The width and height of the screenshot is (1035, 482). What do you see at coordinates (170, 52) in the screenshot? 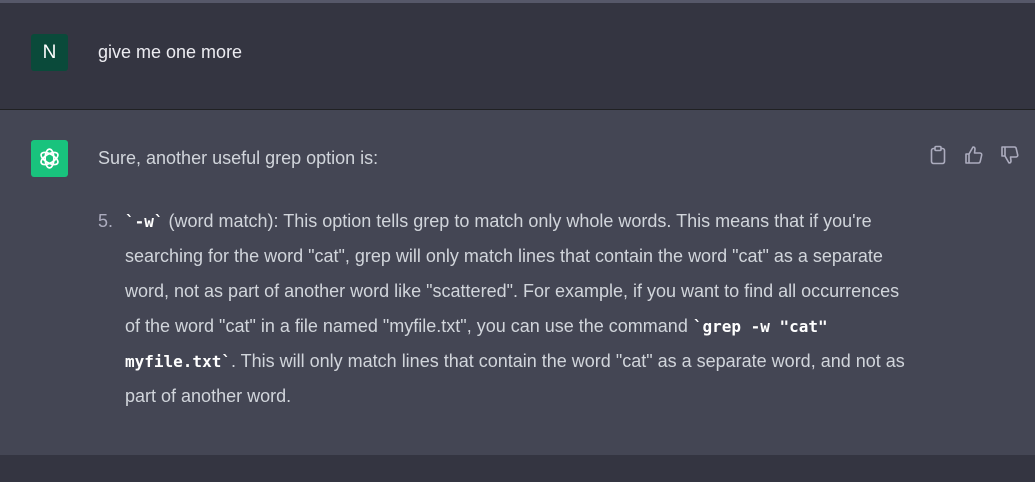
I see `user-message-text: give me one more` at bounding box center [170, 52].